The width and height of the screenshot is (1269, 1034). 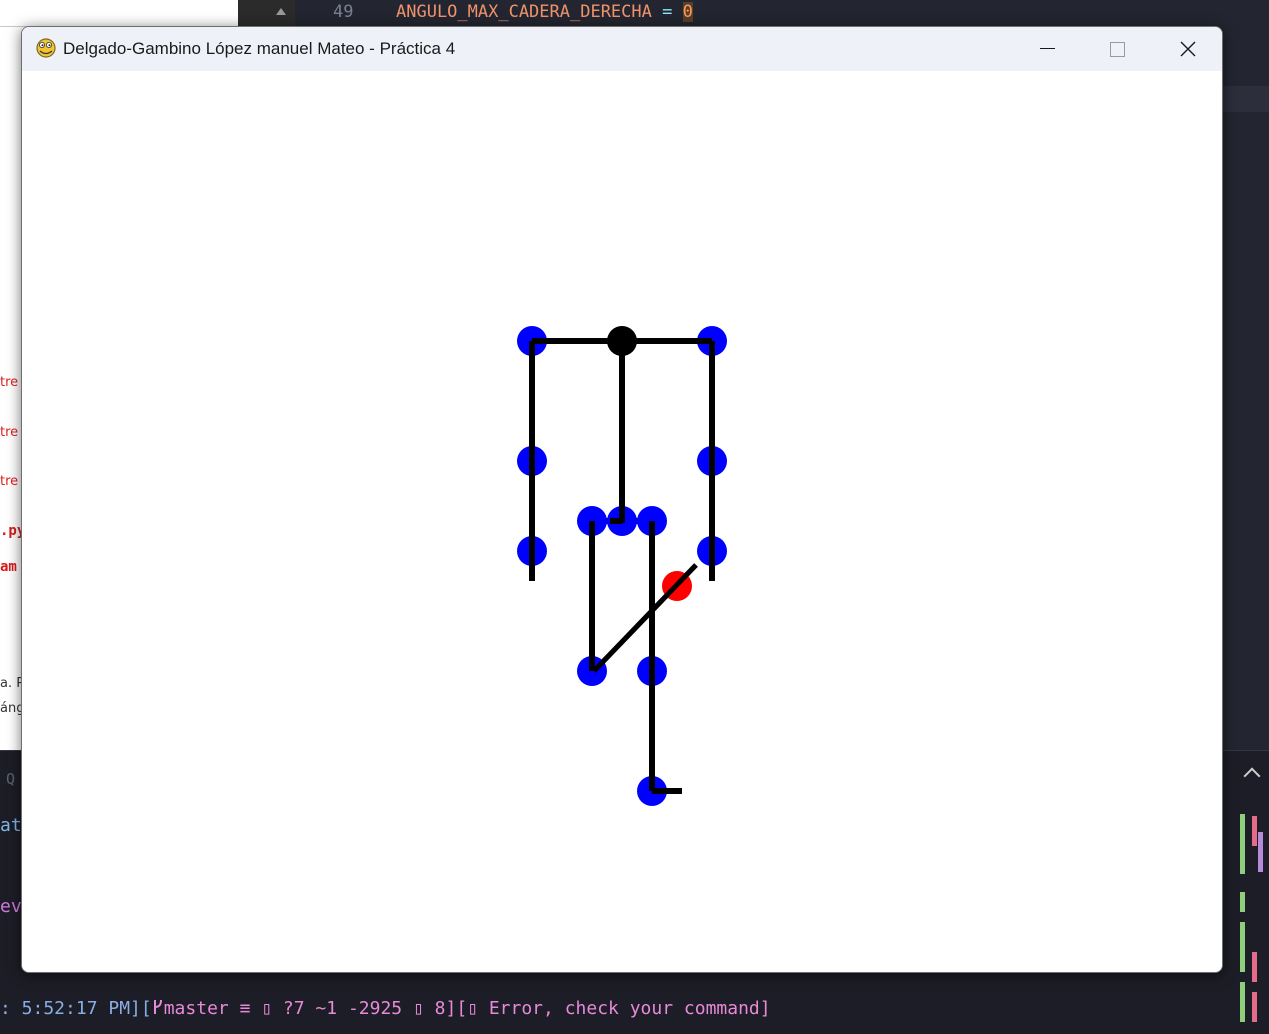 What do you see at coordinates (157, 1006) in the screenshot?
I see `git-branch-icon` at bounding box center [157, 1006].